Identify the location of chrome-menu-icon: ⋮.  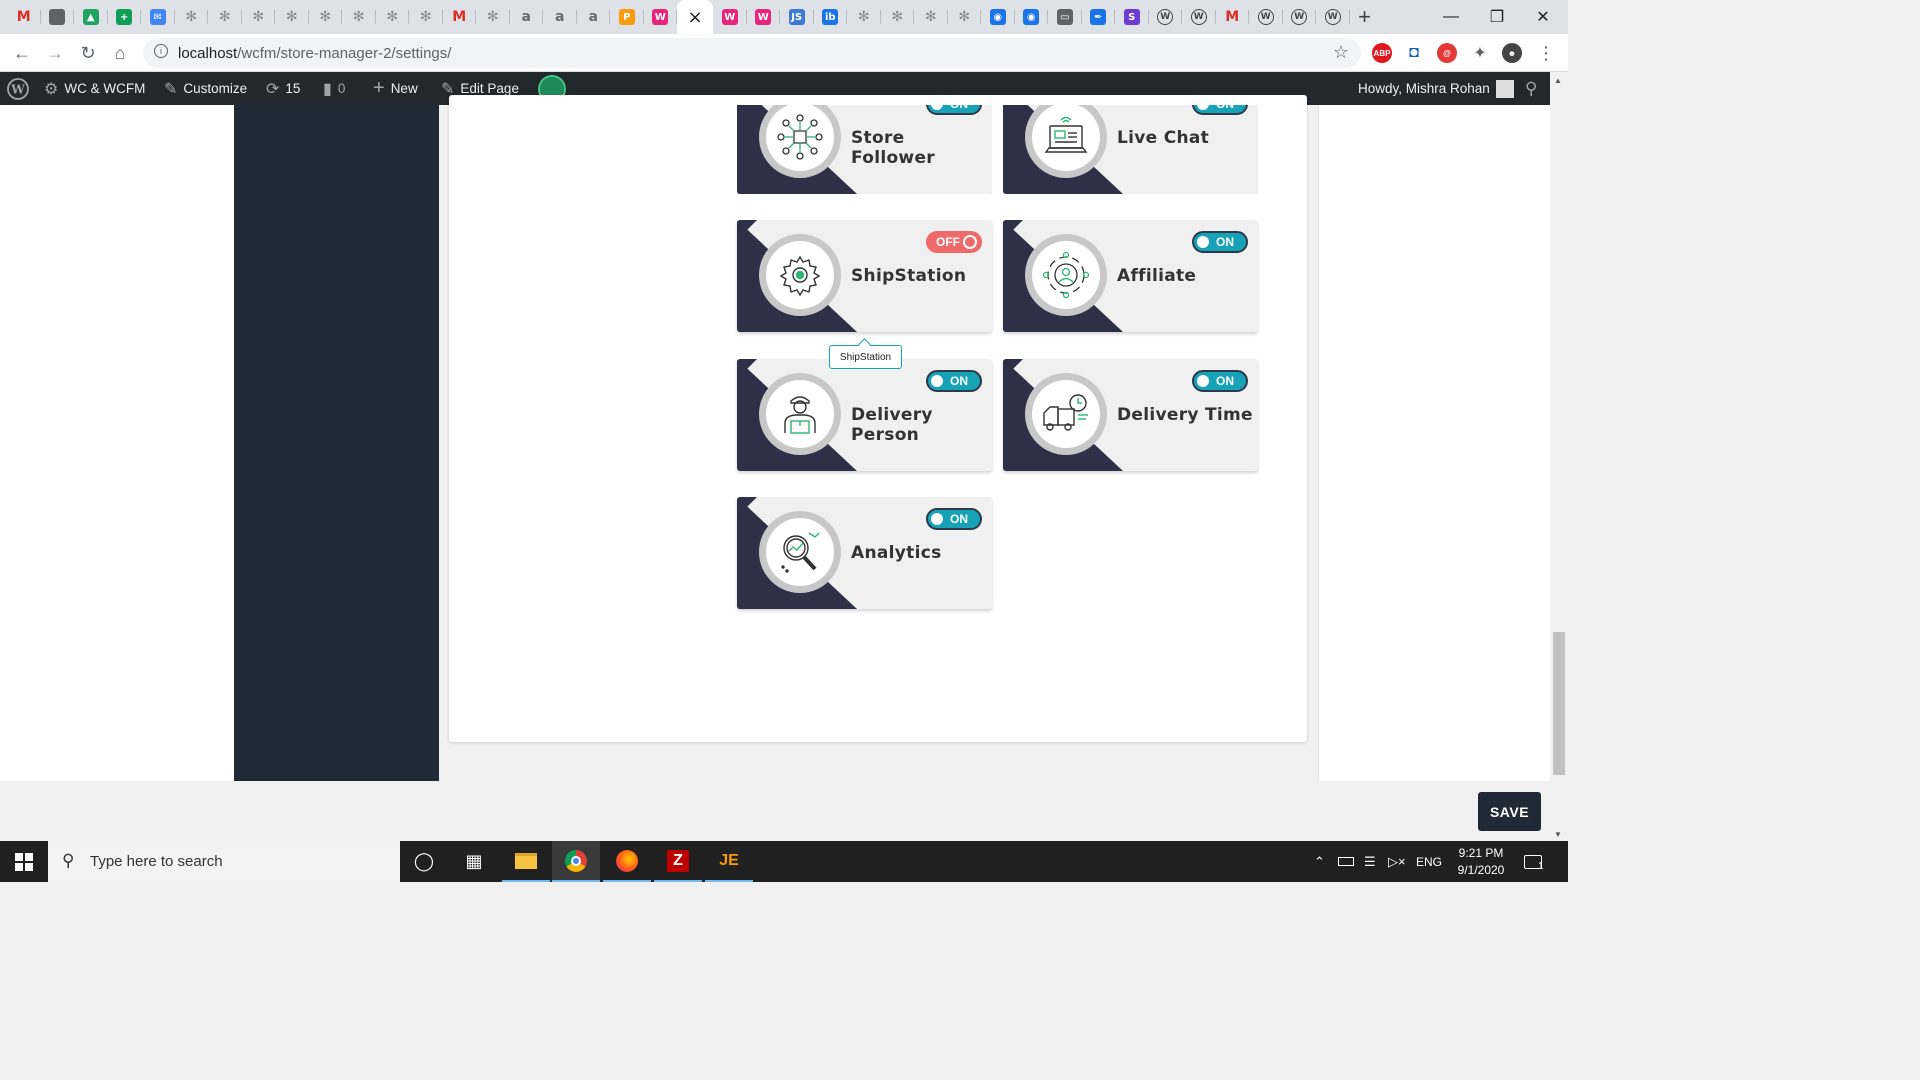
(1546, 53).